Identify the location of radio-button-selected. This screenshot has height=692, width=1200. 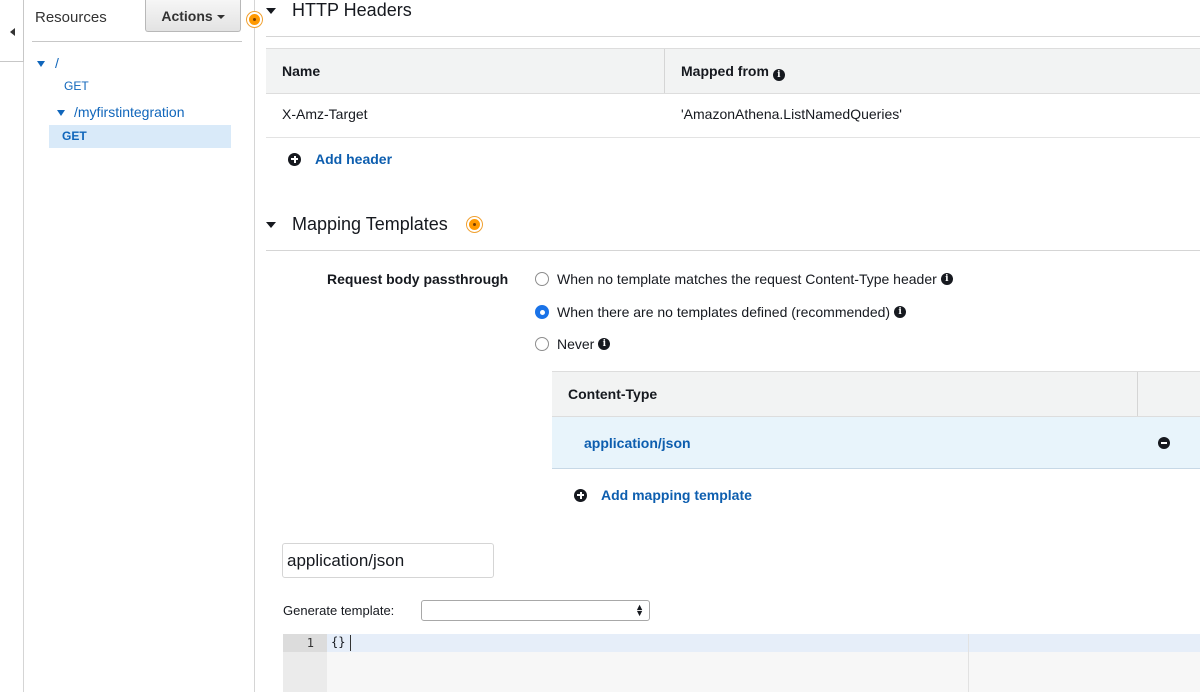
(542, 312).